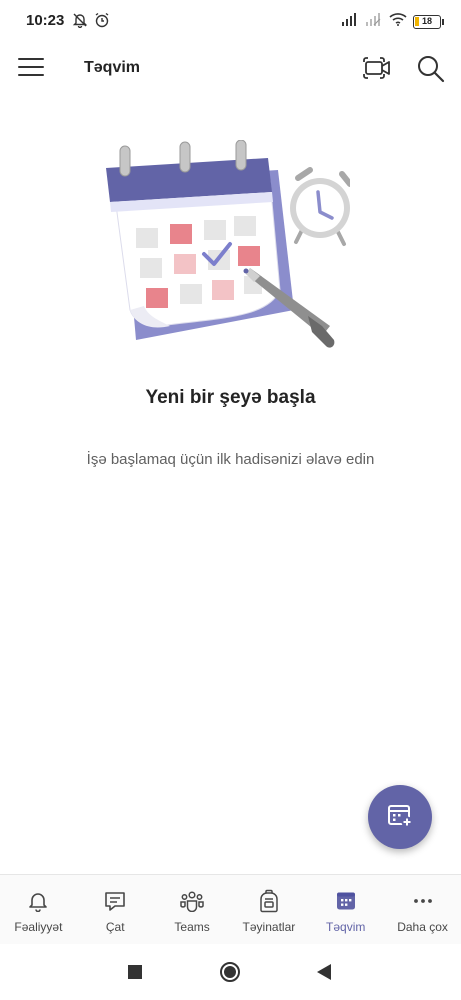  I want to click on wifi-icon, so click(398, 21).